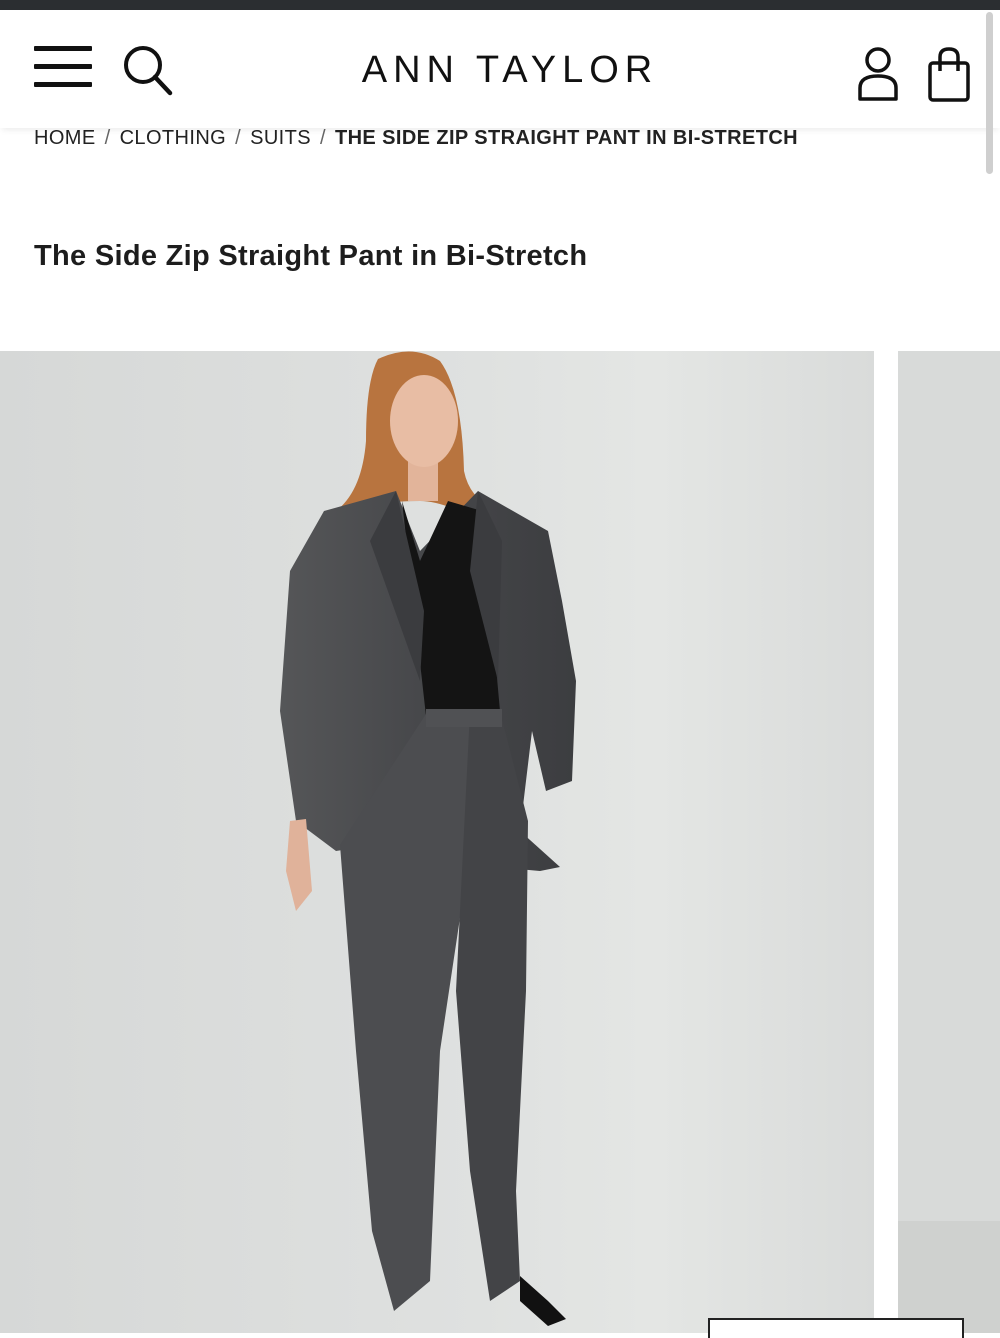 The image size is (1000, 1338). What do you see at coordinates (949, 1277) in the screenshot?
I see `next-image-floor` at bounding box center [949, 1277].